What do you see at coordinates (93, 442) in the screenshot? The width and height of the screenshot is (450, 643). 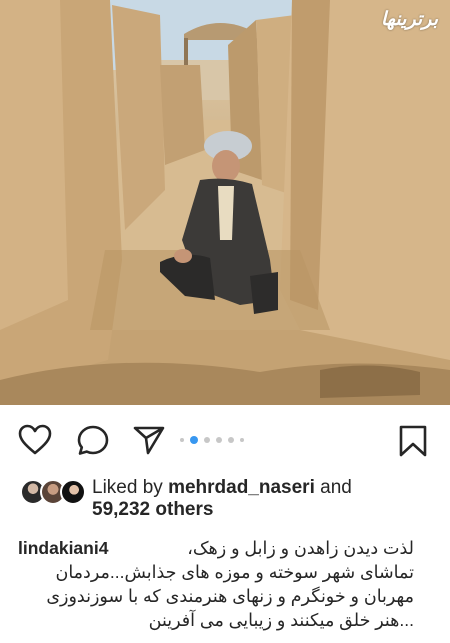 I see `comment-icon` at bounding box center [93, 442].